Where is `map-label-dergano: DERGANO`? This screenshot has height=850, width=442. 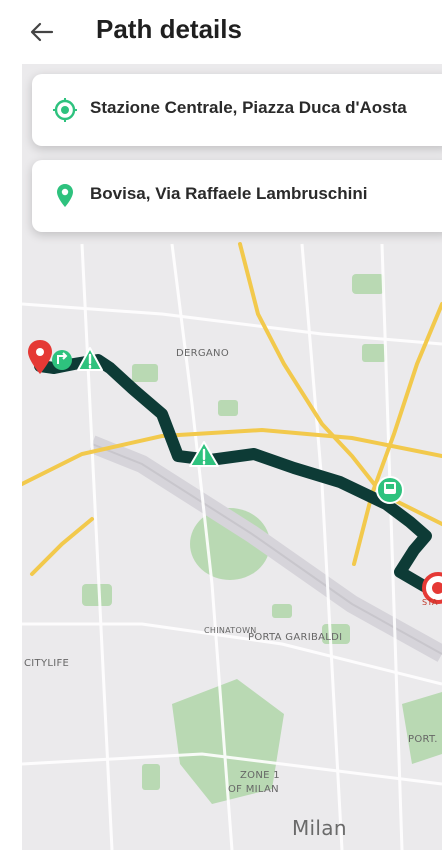
map-label-dergano: DERGANO is located at coordinates (203, 353).